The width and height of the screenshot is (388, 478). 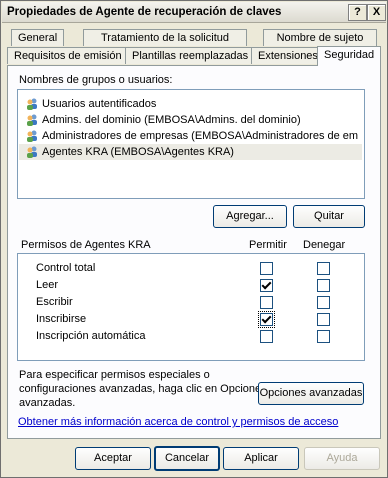 I want to click on groups-label: Nombres de grupos o usuarios:, so click(x=96, y=80).